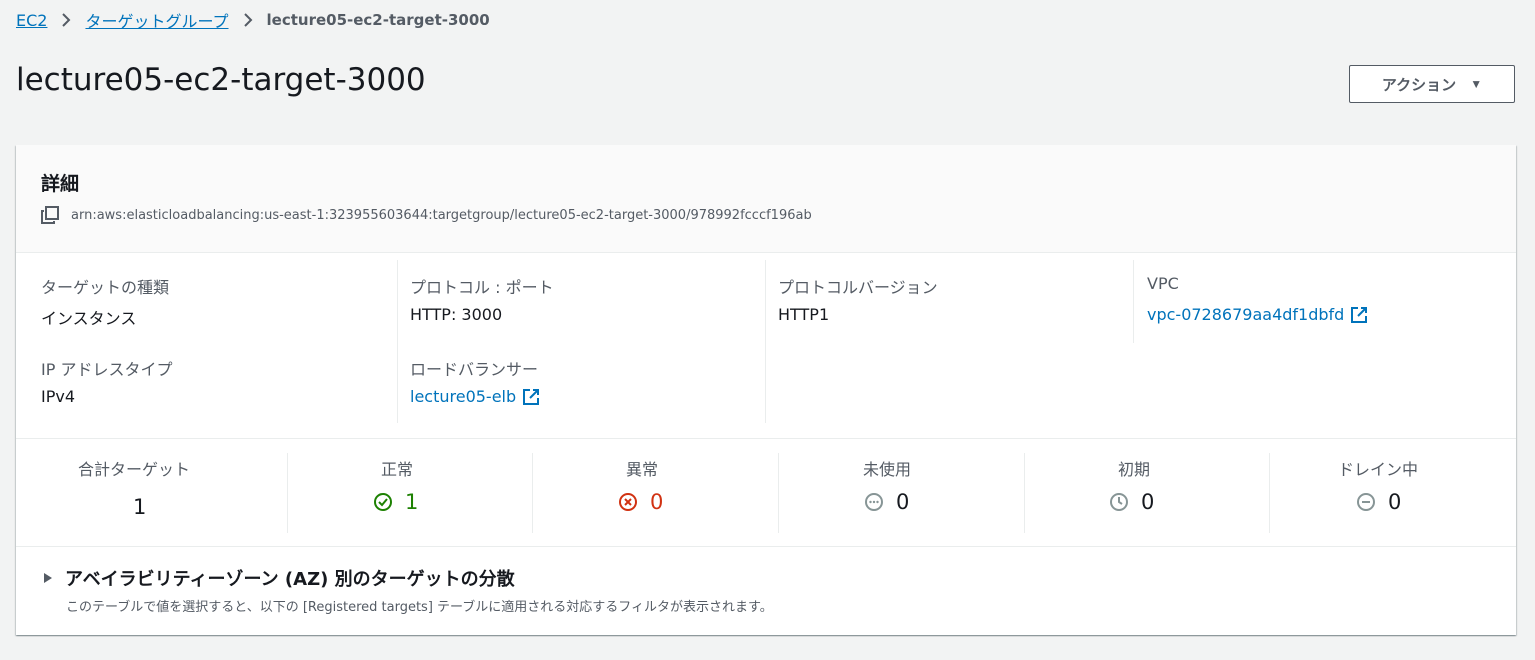 The image size is (1535, 660). Describe the element at coordinates (221, 80) in the screenshot. I see `page-title: lecture05-ec2-target-3000` at that location.